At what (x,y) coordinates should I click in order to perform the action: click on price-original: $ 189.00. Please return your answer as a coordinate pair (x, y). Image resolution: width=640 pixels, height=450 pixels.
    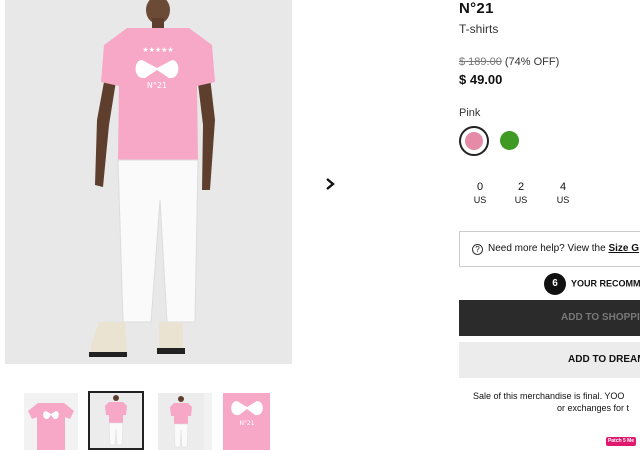
    Looking at the image, I should click on (480, 62).